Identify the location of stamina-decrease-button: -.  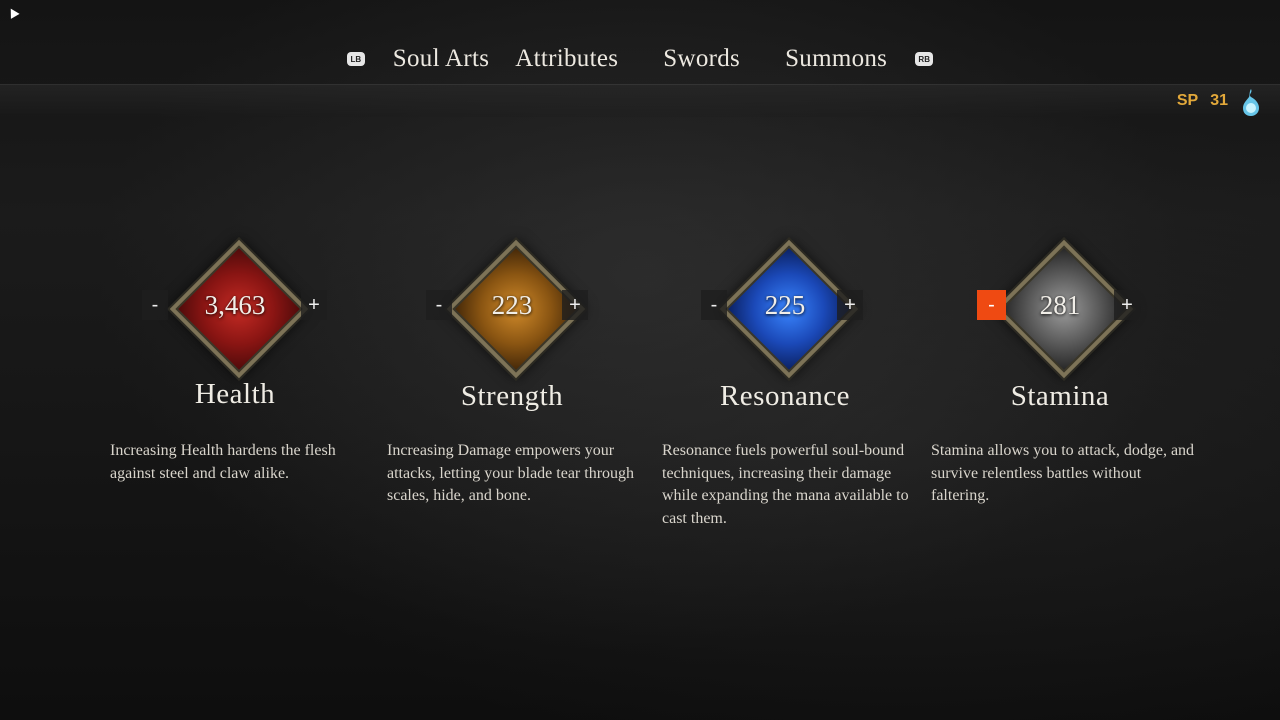
(991, 305).